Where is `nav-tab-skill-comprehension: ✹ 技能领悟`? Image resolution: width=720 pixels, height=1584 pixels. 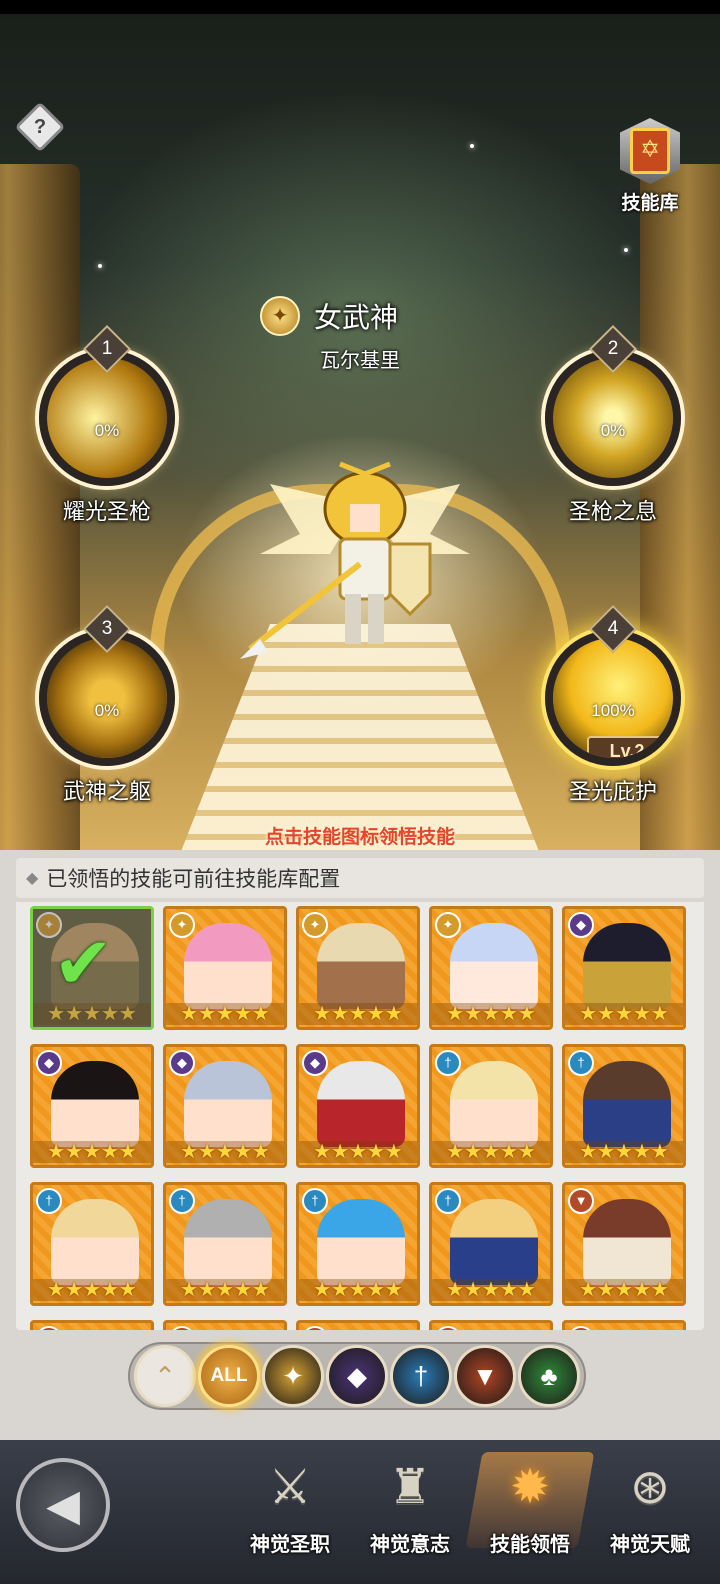 nav-tab-skill-comprehension: ✹ 技能领悟 is located at coordinates (530, 1503).